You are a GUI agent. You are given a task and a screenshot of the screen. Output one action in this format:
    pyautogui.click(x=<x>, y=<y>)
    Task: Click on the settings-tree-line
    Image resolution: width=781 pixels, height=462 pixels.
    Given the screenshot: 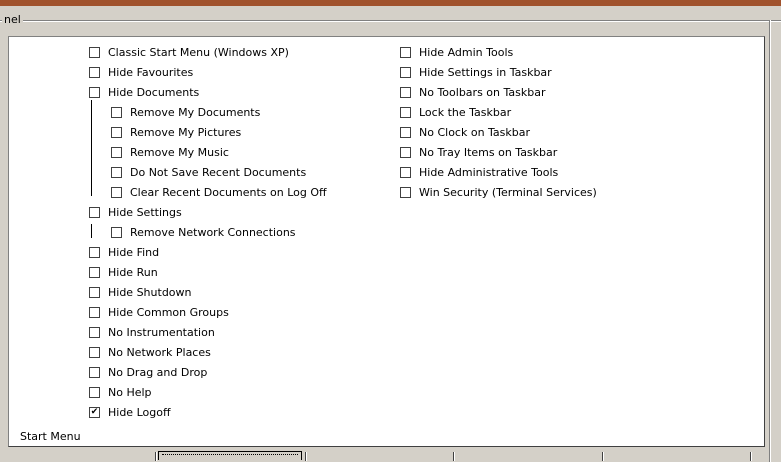 What is the action you would take?
    pyautogui.click(x=91, y=231)
    